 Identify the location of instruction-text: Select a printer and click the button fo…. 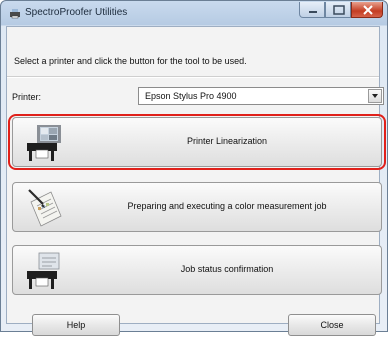
(130, 61).